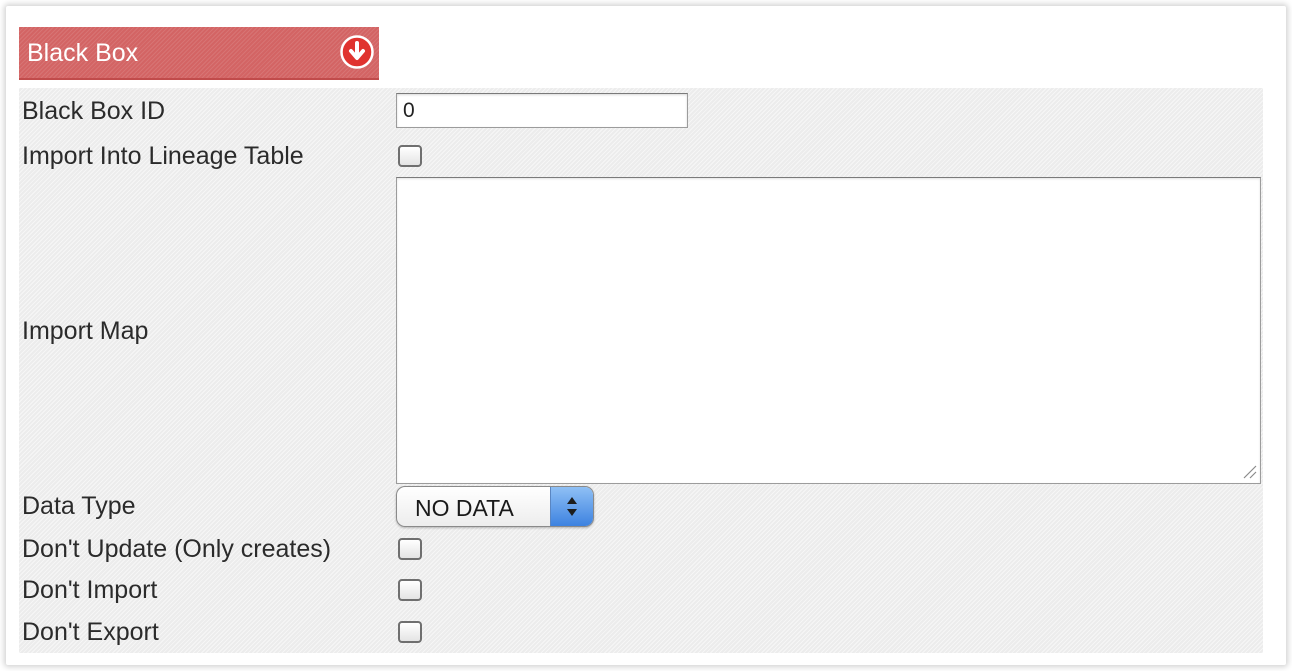 Image resolution: width=1292 pixels, height=671 pixels. Describe the element at coordinates (90, 632) in the screenshot. I see `dont-export-label: Don't Export` at that location.